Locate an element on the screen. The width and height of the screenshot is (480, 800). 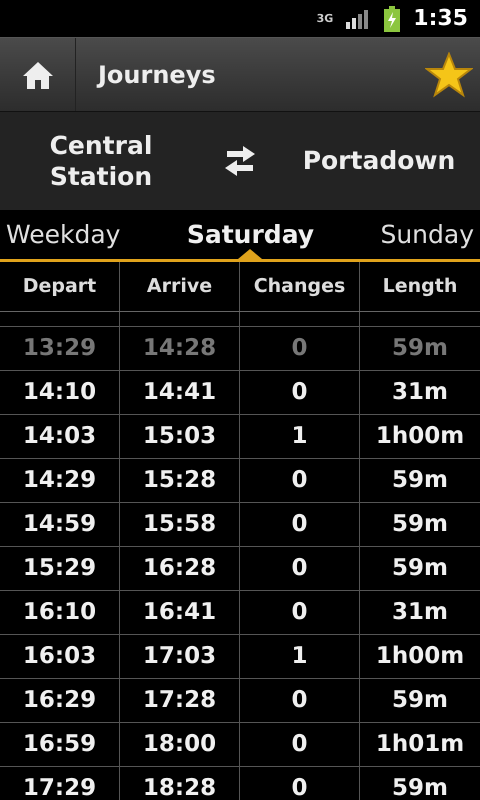
journey-row: 14:10 14:41 0 31m is located at coordinates (240, 393).